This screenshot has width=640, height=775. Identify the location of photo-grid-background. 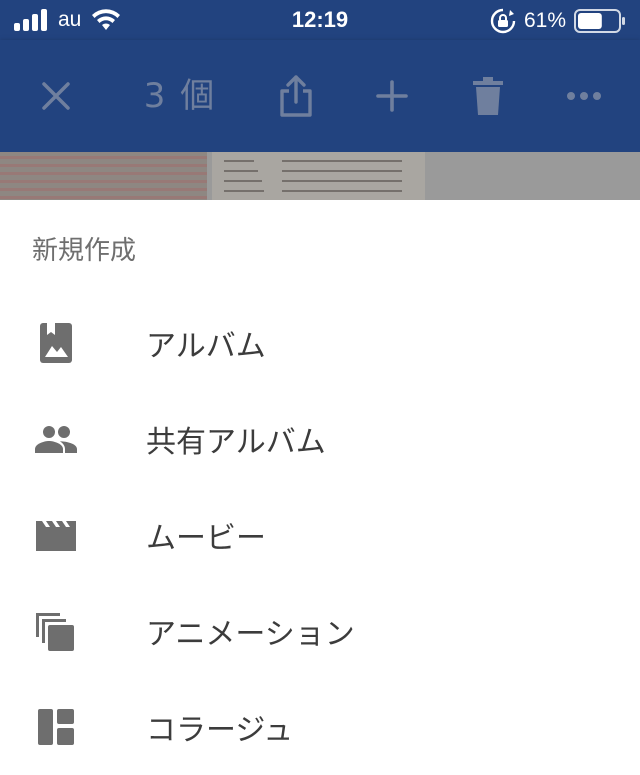
(320, 176).